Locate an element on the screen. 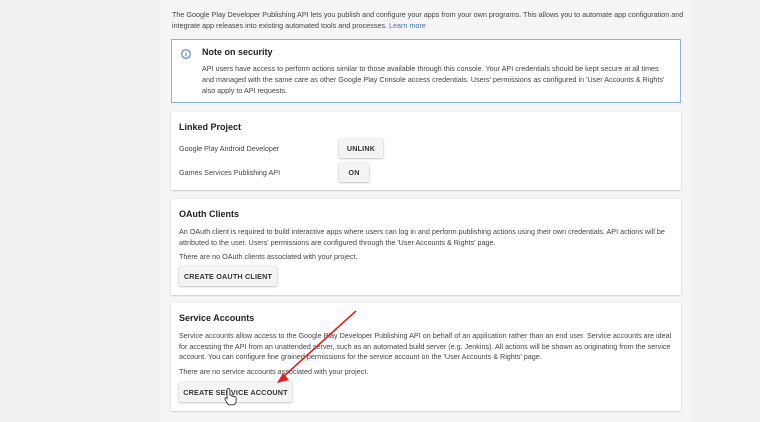 Image resolution: width=760 pixels, height=422 pixels. linked-project-title: Linked Project is located at coordinates (210, 127).